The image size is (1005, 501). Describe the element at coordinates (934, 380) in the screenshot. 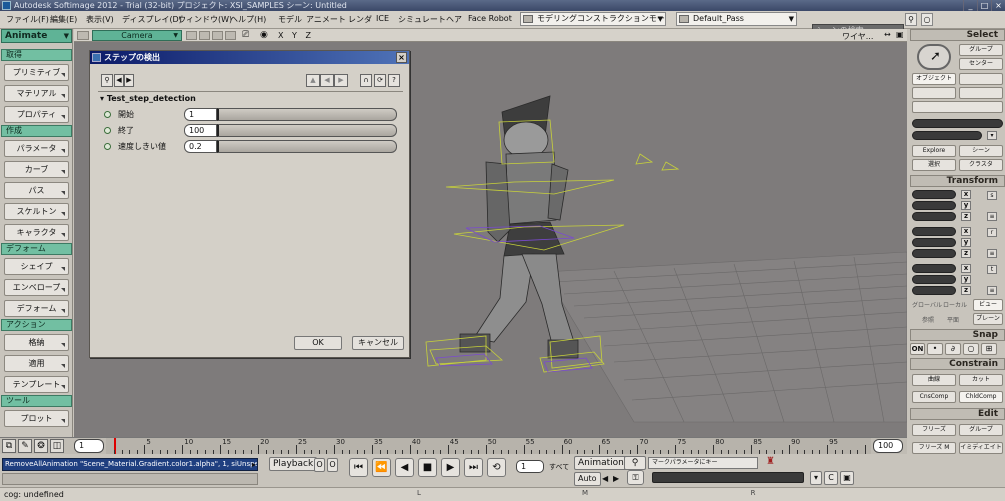

I see `curve-constrain-button: 曲線` at that location.